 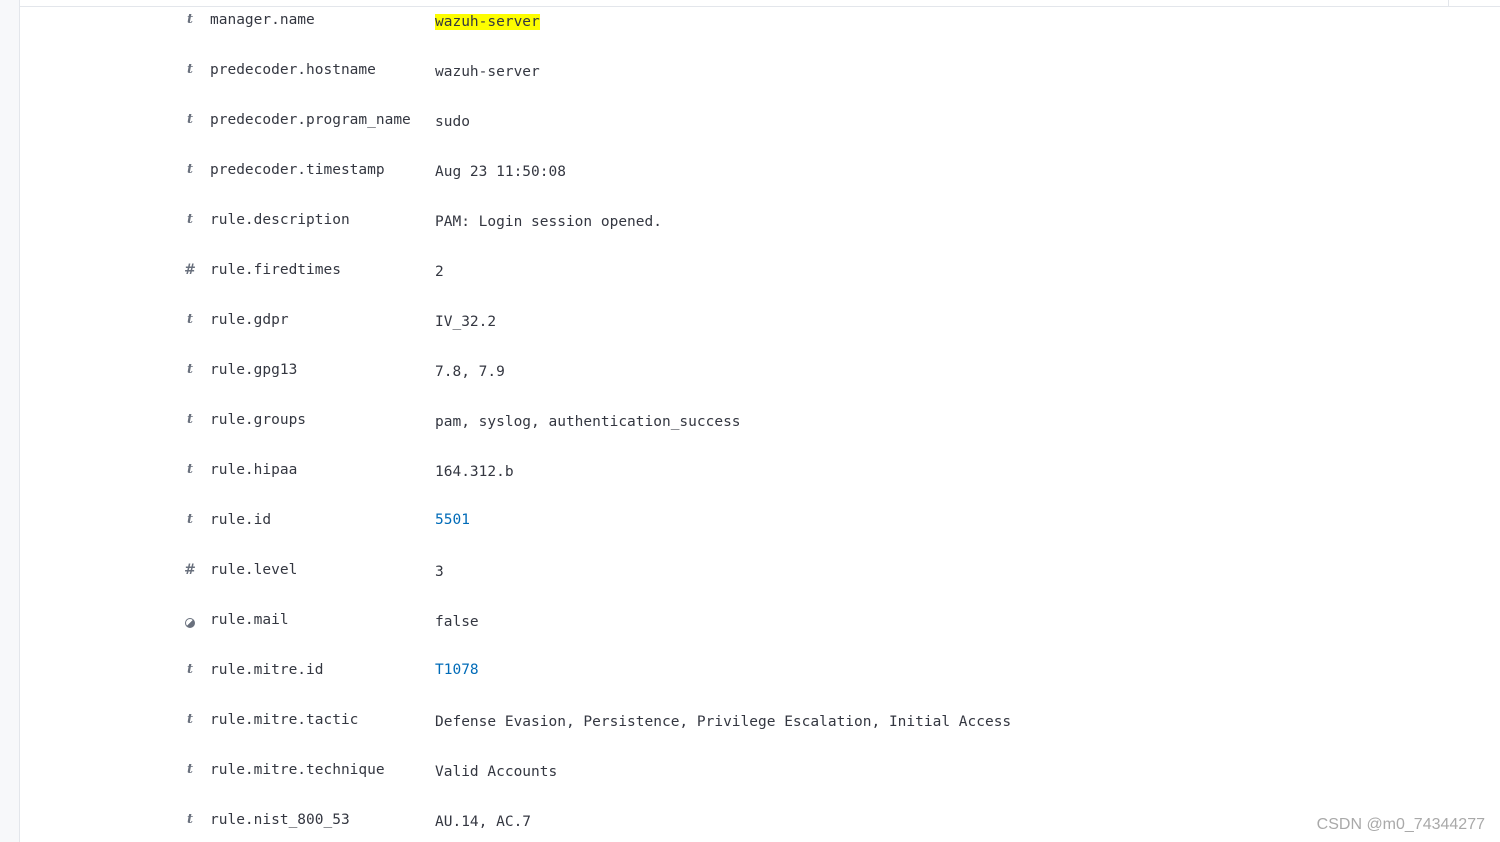 What do you see at coordinates (452, 122) in the screenshot?
I see `field-value: sudo` at bounding box center [452, 122].